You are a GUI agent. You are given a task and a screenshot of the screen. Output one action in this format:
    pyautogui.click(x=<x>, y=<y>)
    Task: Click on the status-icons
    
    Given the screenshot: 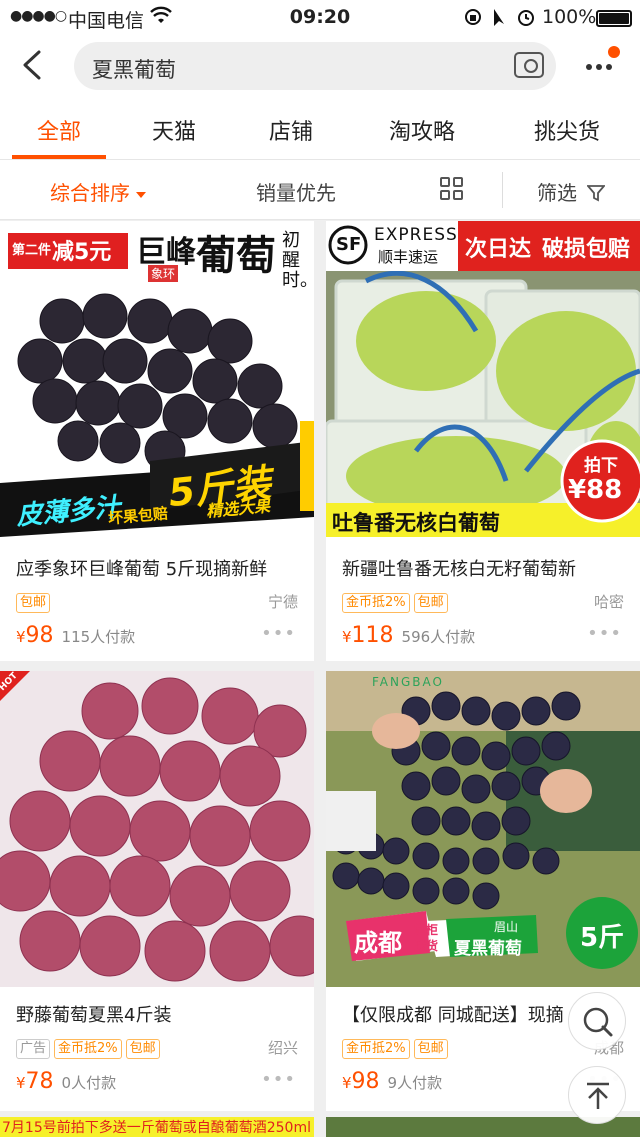 What is the action you would take?
    pyautogui.click(x=502, y=19)
    